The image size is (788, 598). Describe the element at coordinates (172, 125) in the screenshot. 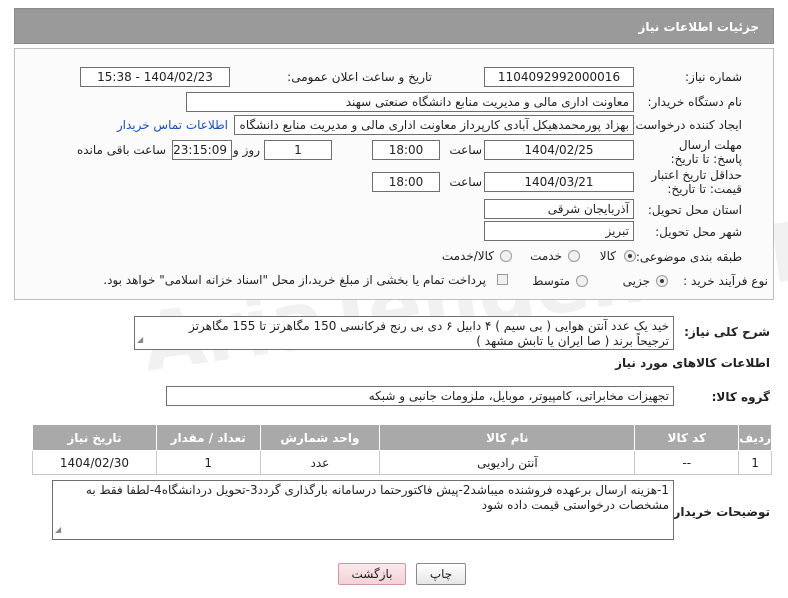

I see `buyer-contact-link: اطلاعات تماس خریدار` at that location.